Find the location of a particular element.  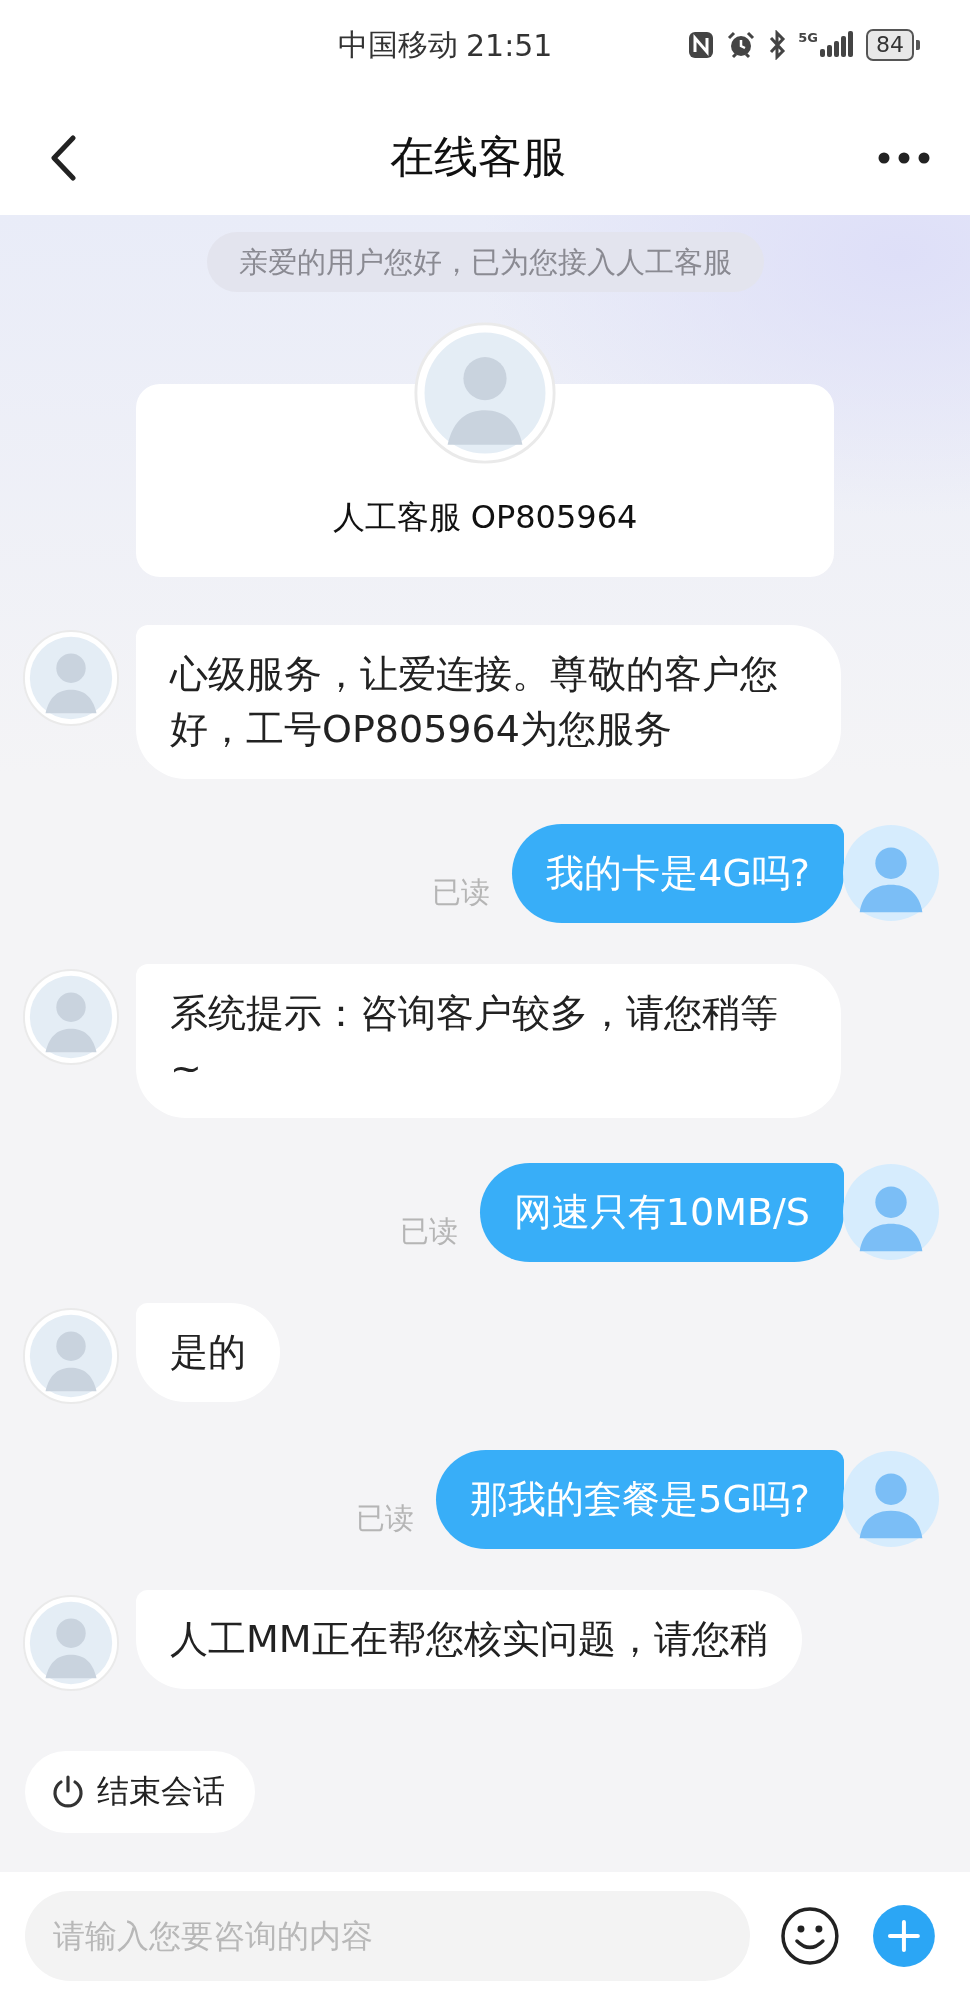

clock-time: 21:51 is located at coordinates (509, 45).